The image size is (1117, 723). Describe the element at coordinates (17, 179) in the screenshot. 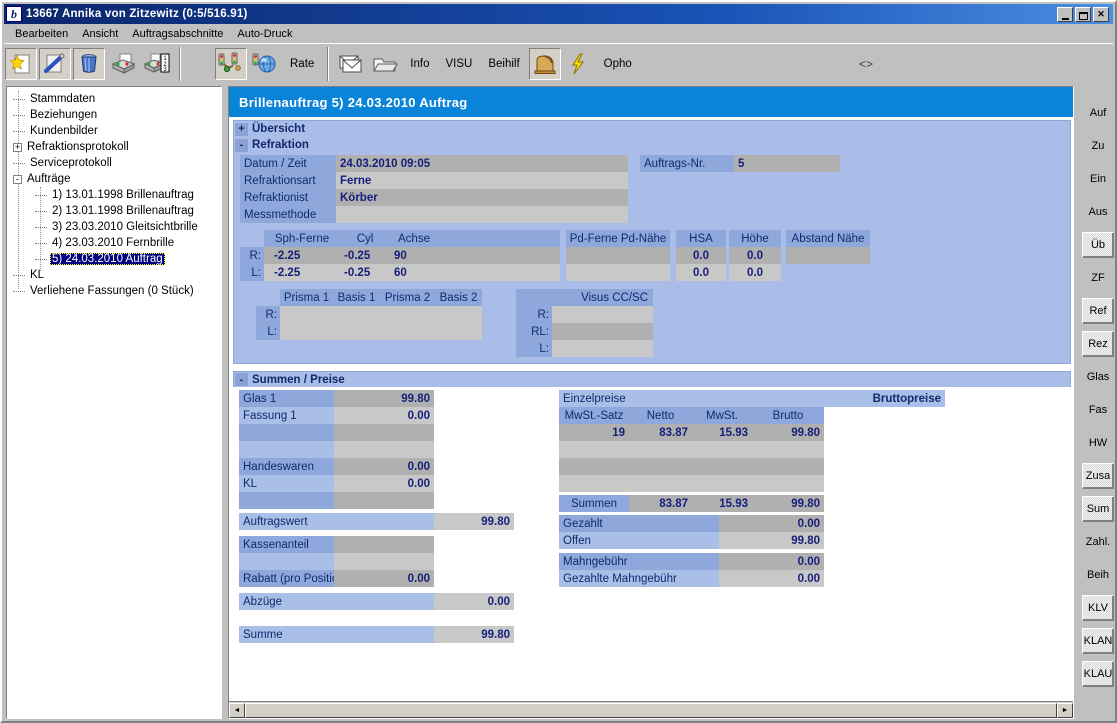

I see `tree-collapse-icon: -` at that location.